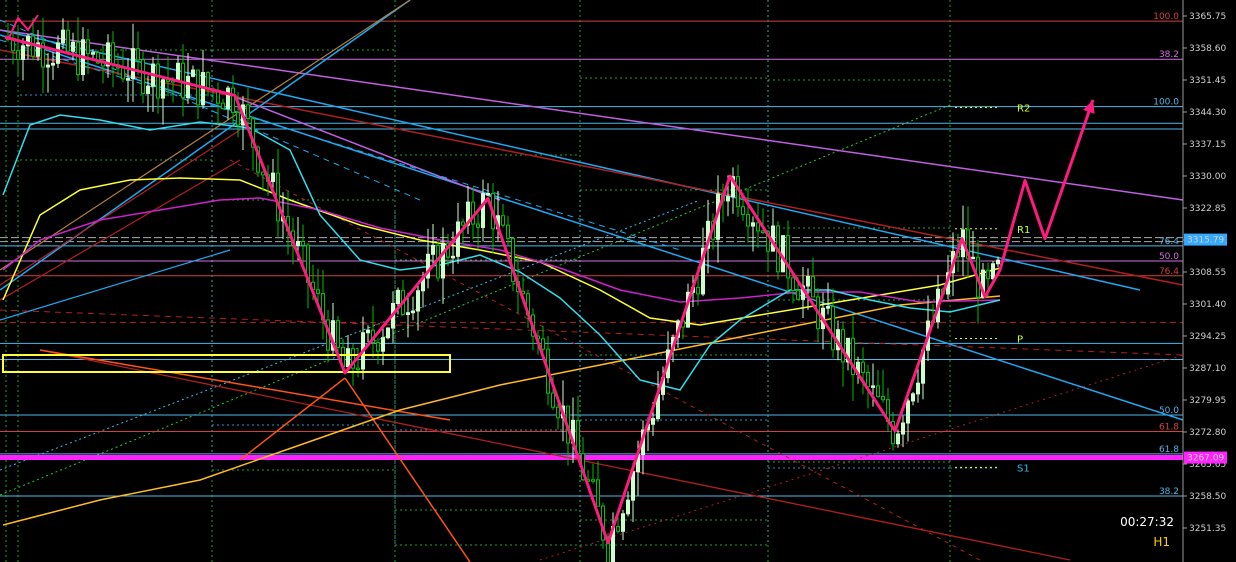  I want to click on price-tick-label-3: 3344.30, so click(1207, 113).